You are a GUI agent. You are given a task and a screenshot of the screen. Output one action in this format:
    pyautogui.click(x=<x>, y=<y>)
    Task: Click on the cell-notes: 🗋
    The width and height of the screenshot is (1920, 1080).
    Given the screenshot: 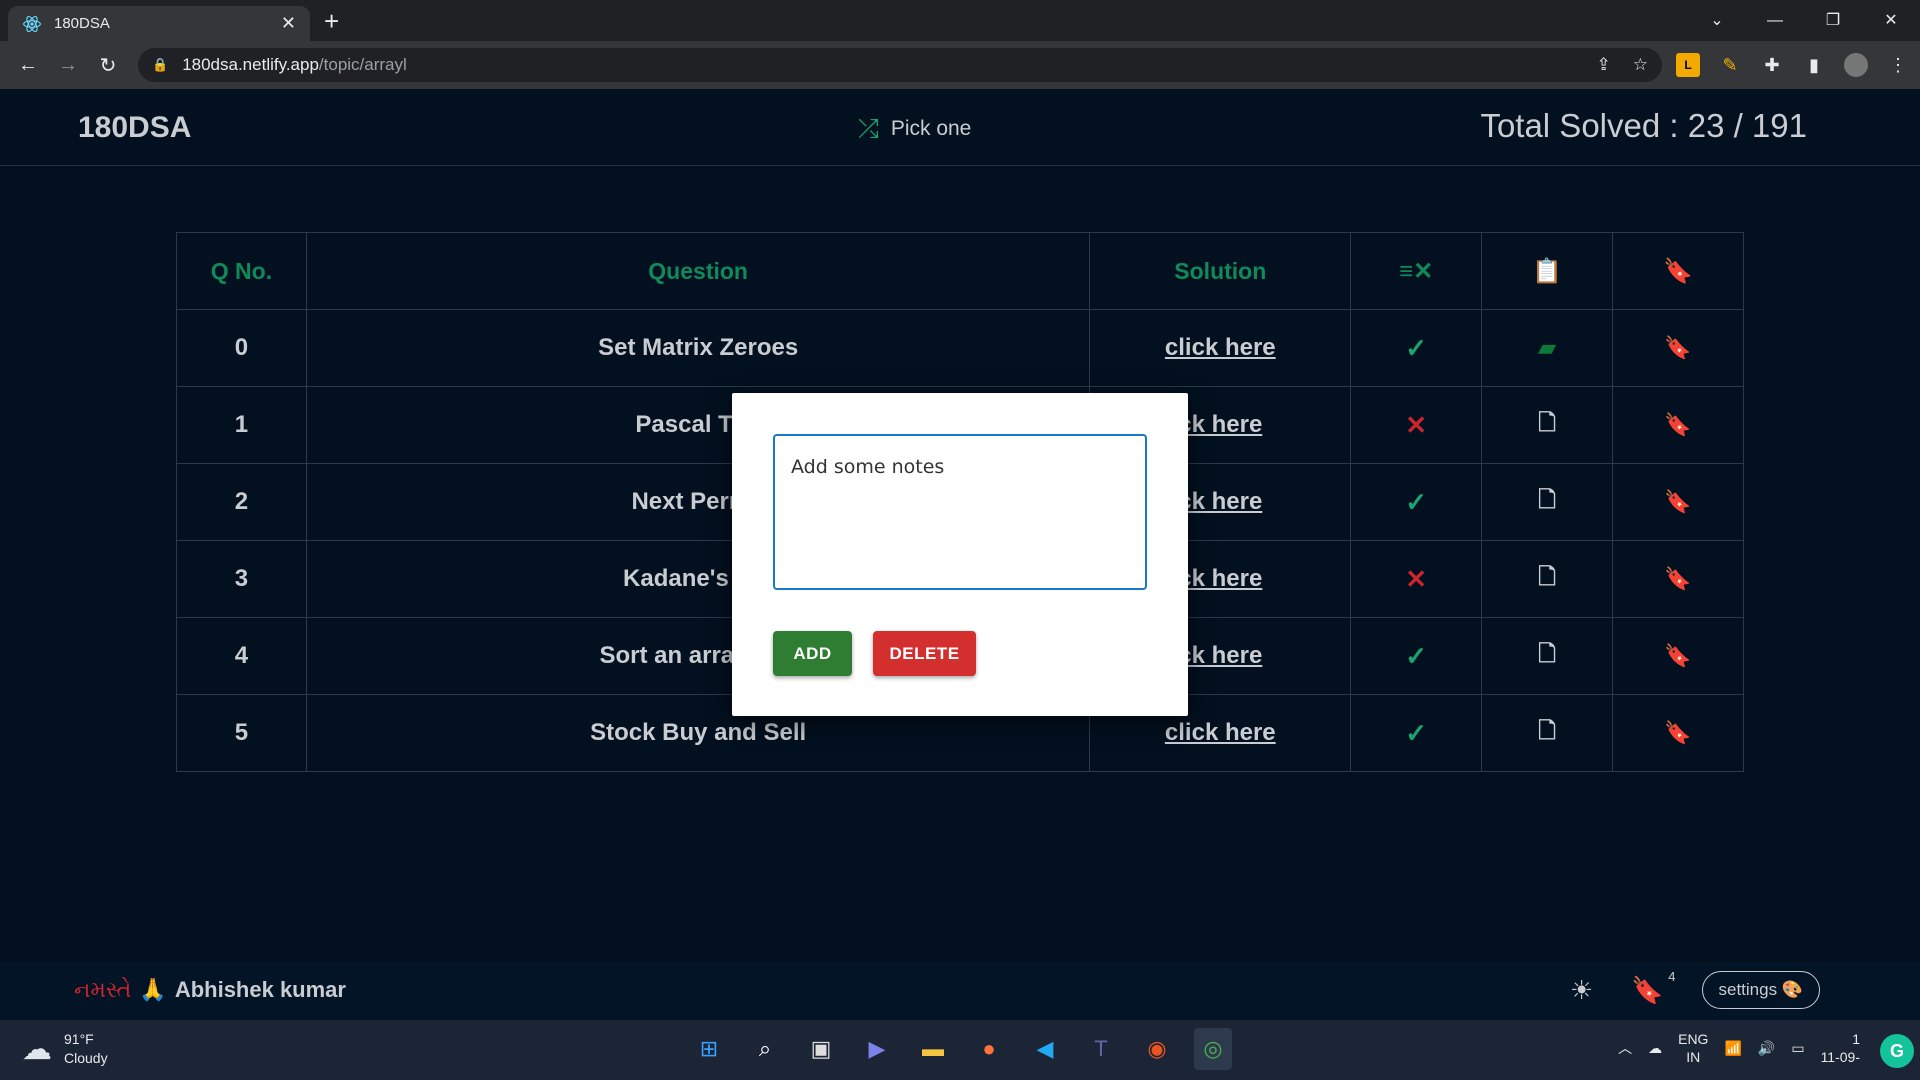 What is the action you would take?
    pyautogui.click(x=1547, y=579)
    